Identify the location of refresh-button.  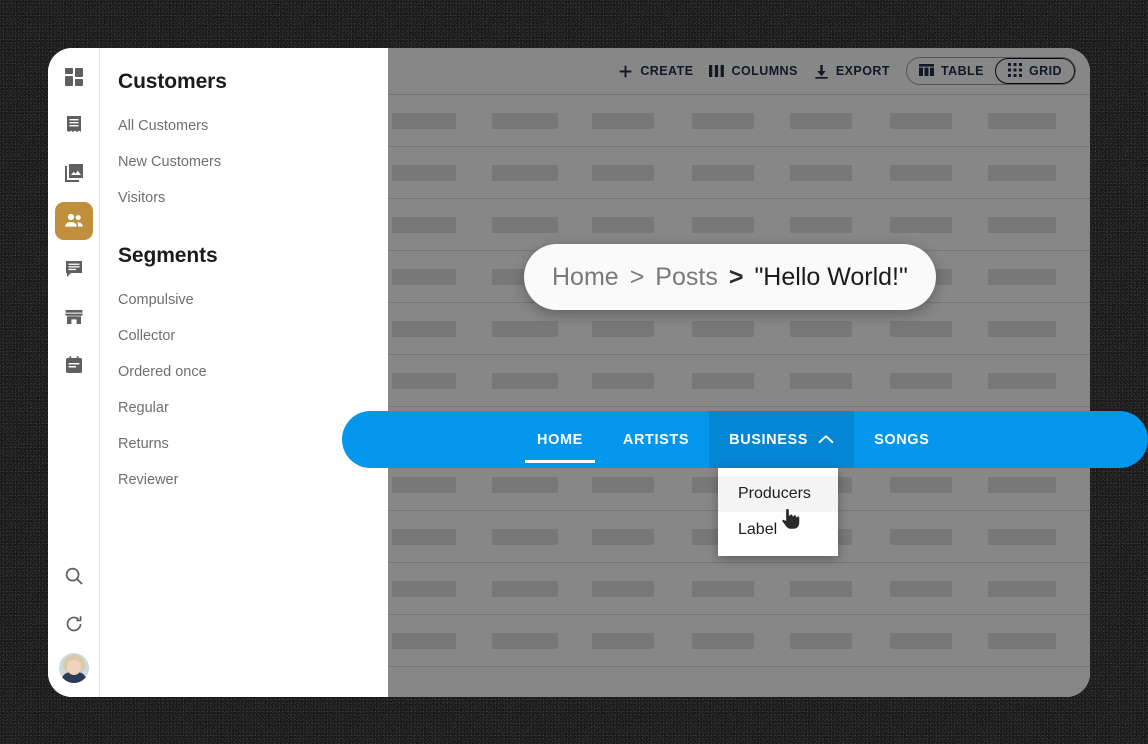
(74, 624).